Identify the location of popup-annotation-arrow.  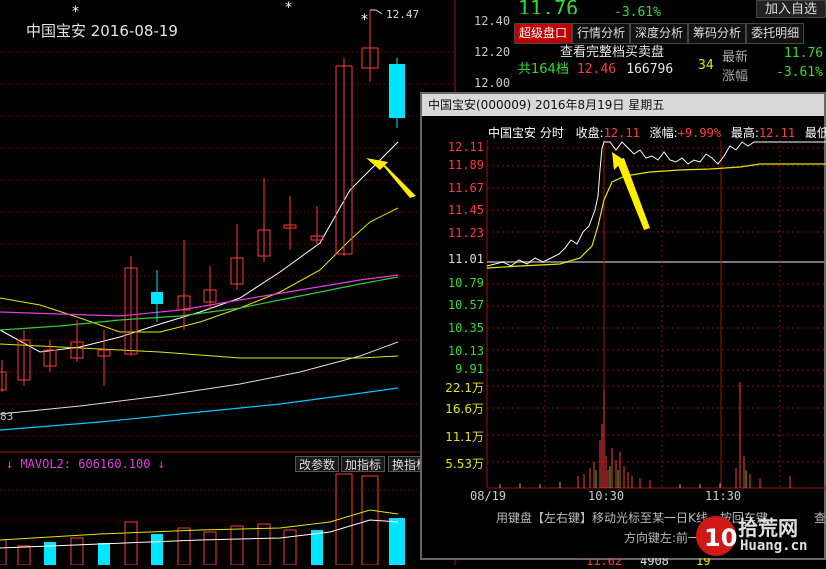
(631, 191).